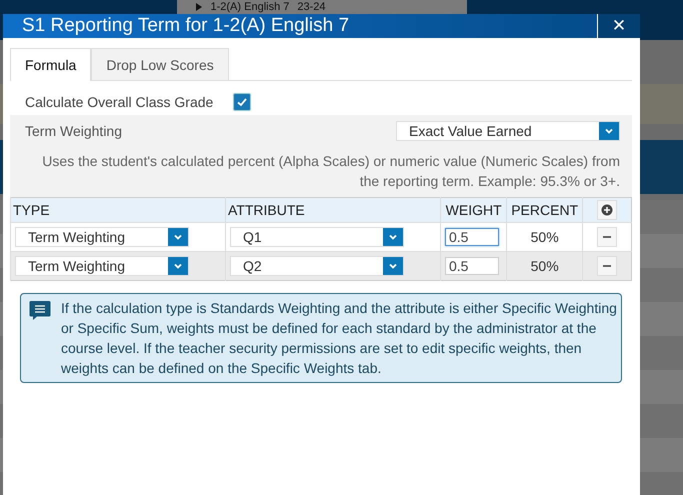  I want to click on column-header: PERCENT, so click(544, 210).